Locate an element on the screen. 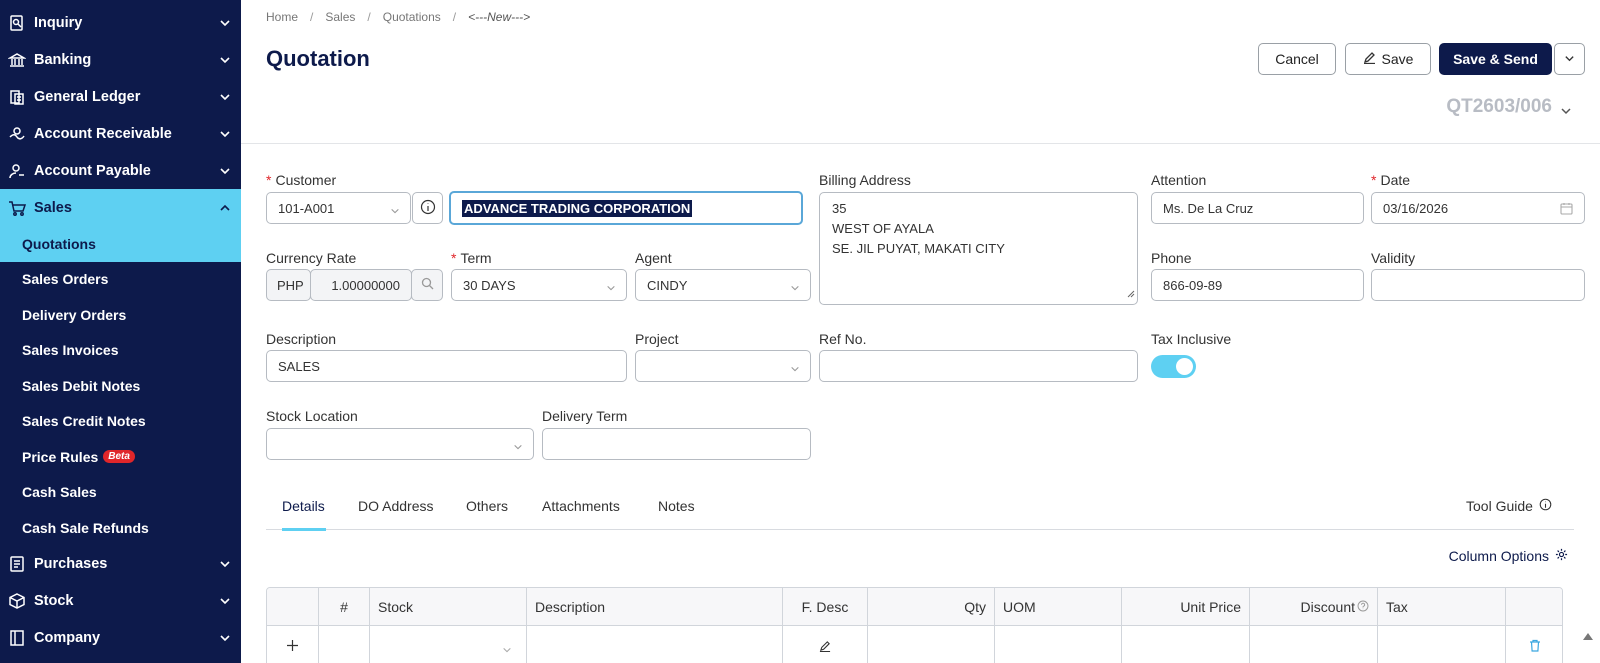 Image resolution: width=1600 pixels, height=663 pixels. sidebar-group-account-payable: Account Payable is located at coordinates (120, 170).